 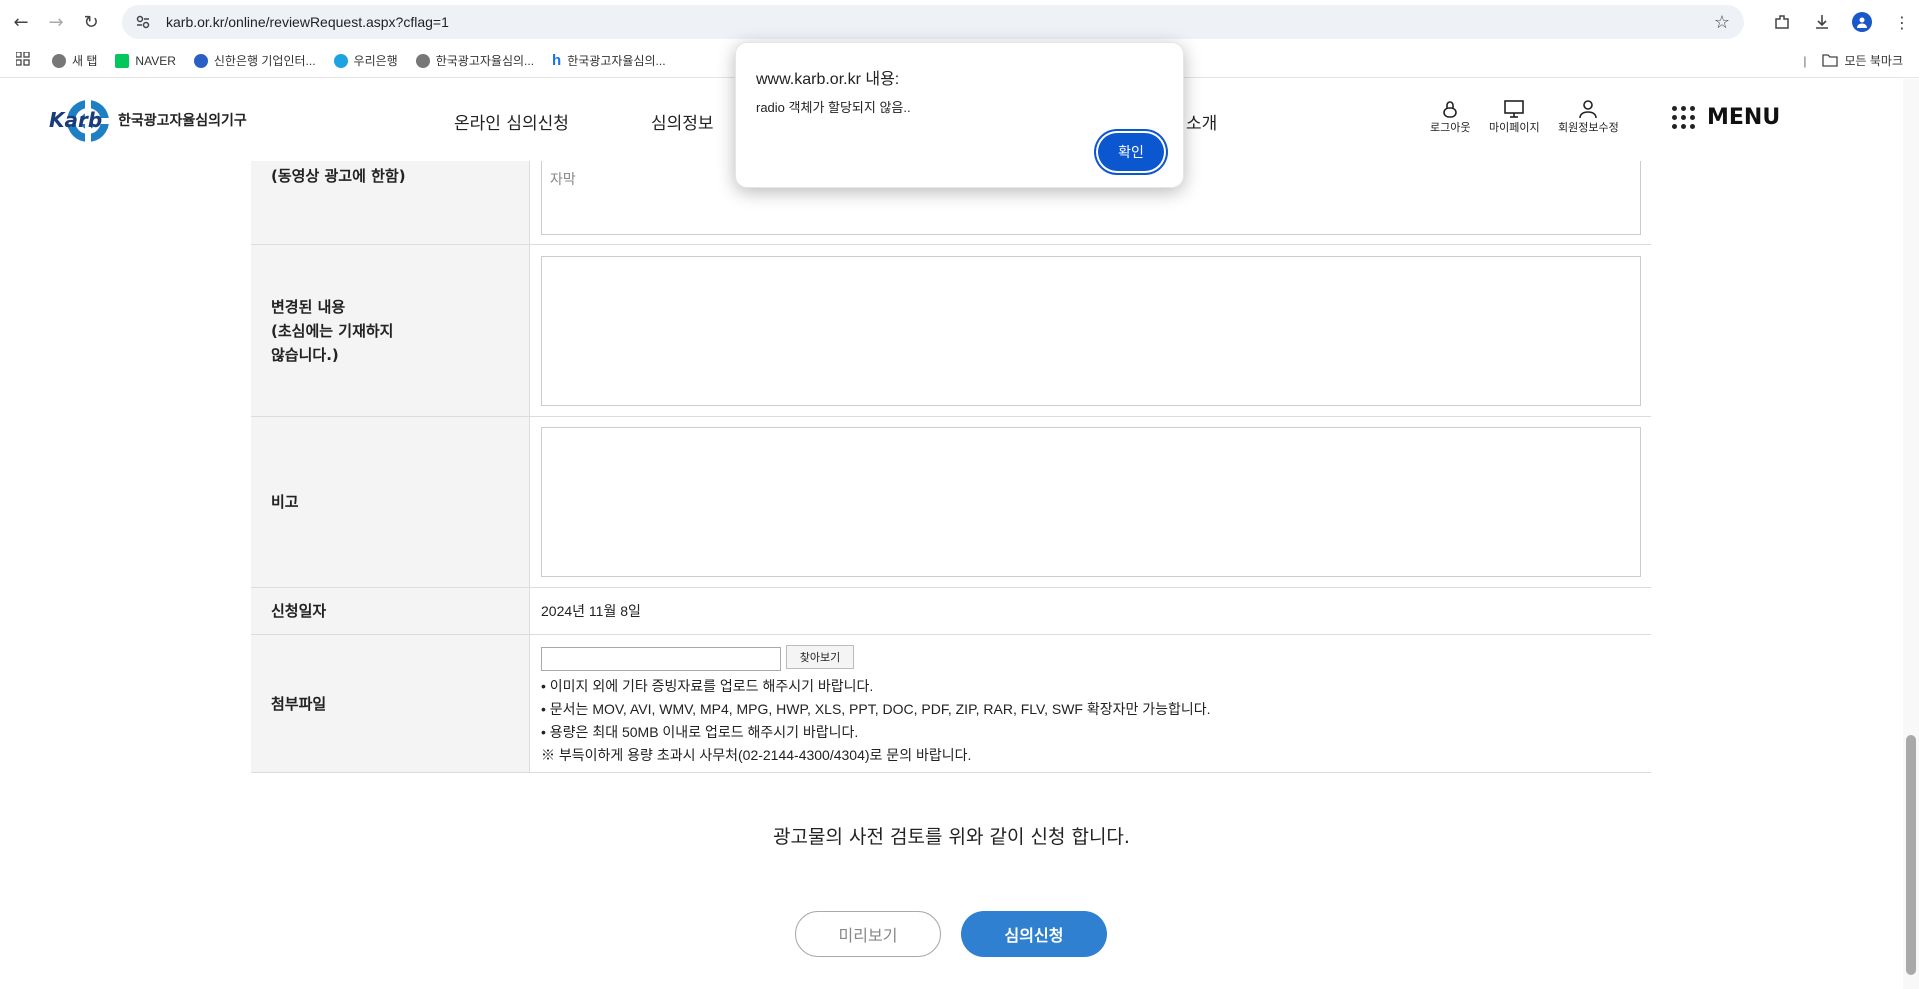 What do you see at coordinates (1201, 121) in the screenshot?
I see `nav-about: 소개` at bounding box center [1201, 121].